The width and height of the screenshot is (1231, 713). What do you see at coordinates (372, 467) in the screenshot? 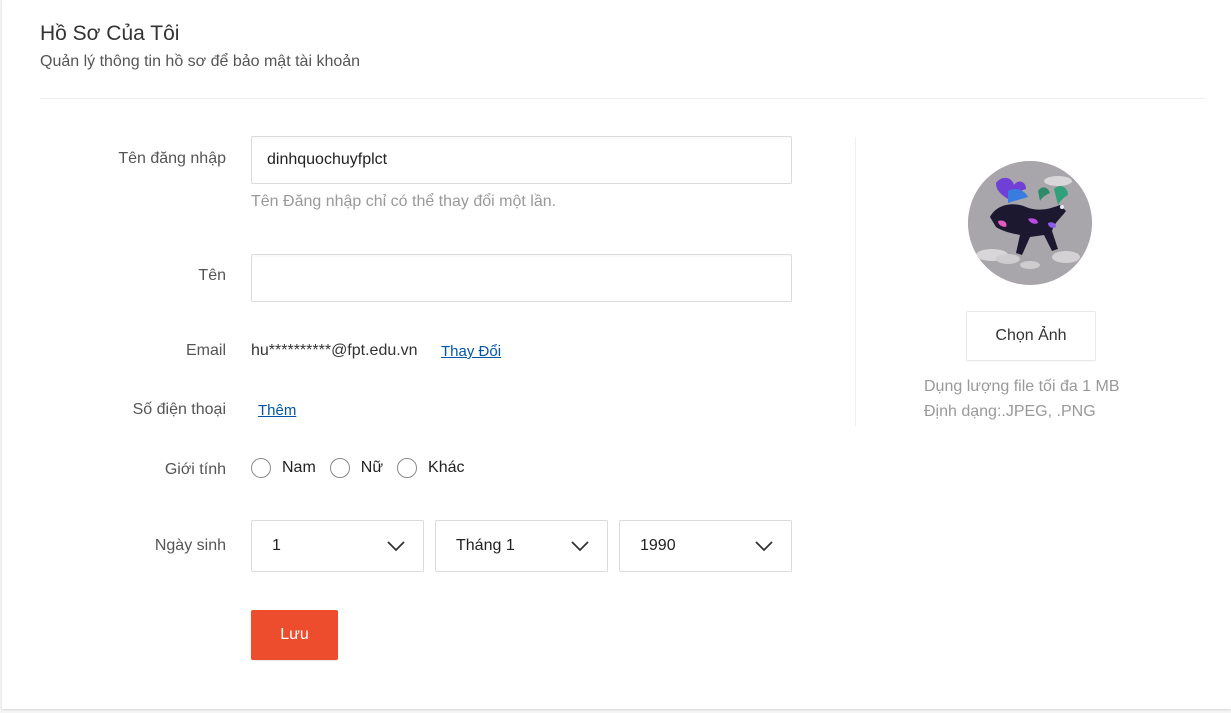
I see `gender-option-label: Nữ` at bounding box center [372, 467].